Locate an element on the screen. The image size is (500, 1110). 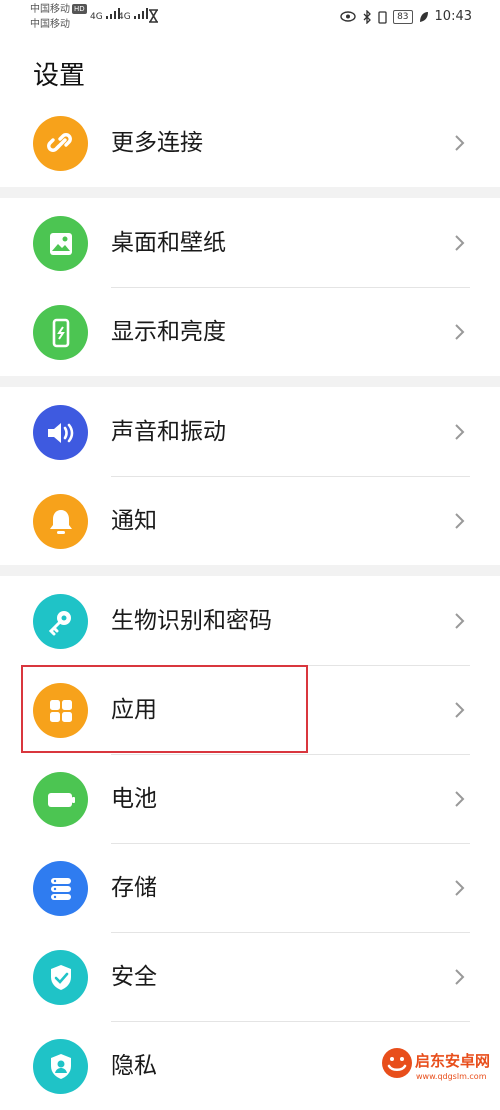
watermark-url: www.qdgslm.com is located at coordinates (451, 1076).